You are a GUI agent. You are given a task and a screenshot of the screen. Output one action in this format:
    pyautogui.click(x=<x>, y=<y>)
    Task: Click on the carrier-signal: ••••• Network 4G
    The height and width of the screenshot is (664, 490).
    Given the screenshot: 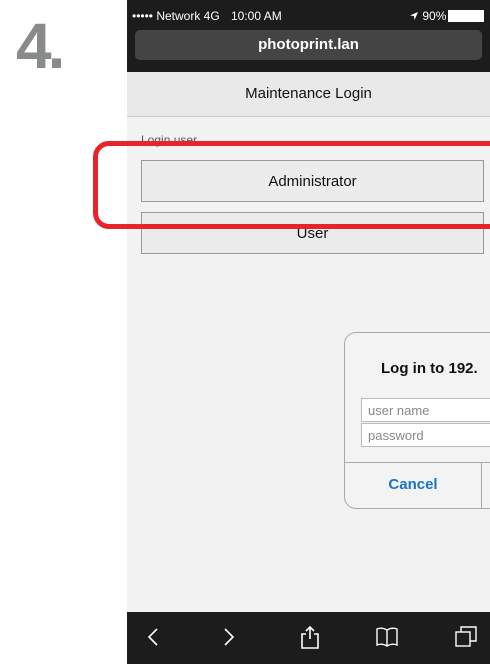 What is the action you would take?
    pyautogui.click(x=176, y=16)
    